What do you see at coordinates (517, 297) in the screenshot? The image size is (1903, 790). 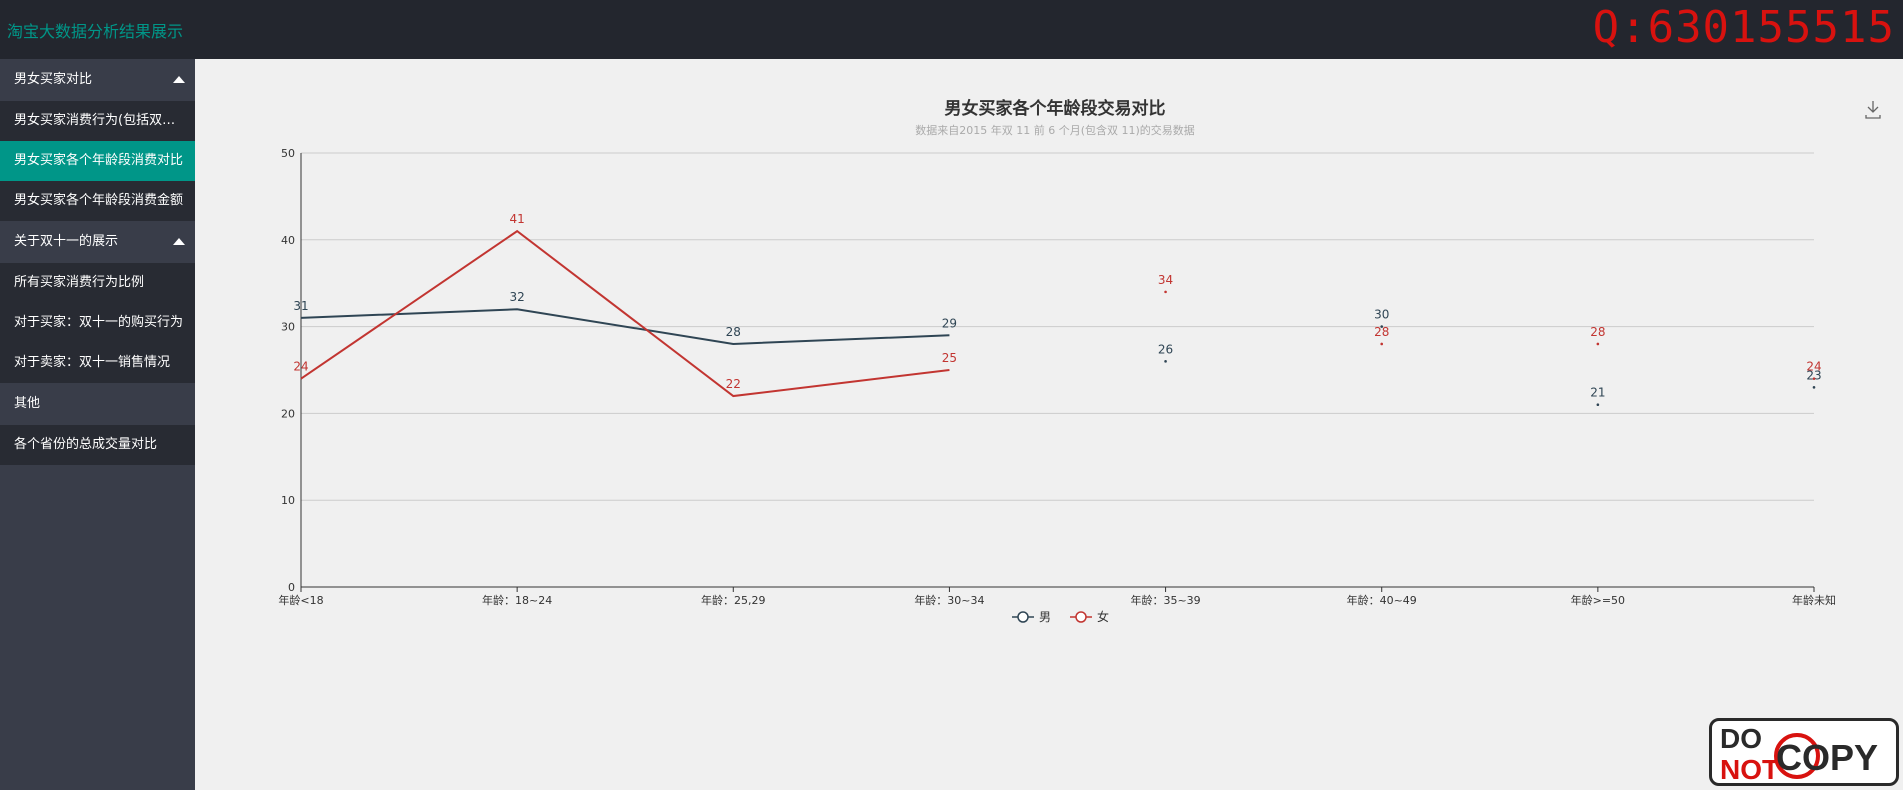 I see `data-label: 32` at bounding box center [517, 297].